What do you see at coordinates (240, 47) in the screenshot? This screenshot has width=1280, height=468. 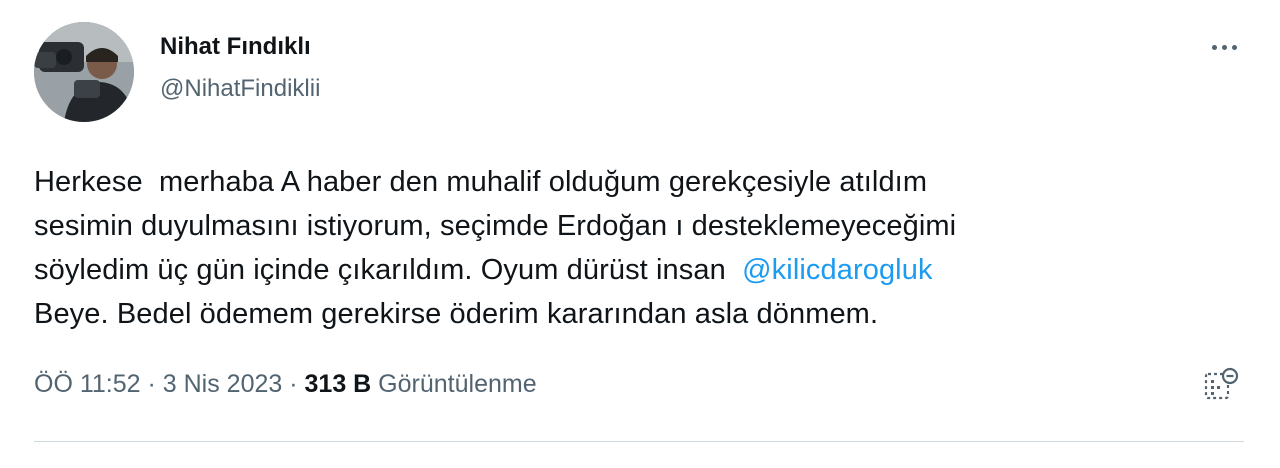 I see `author-display-name: Nihat Fındıklı` at bounding box center [240, 47].